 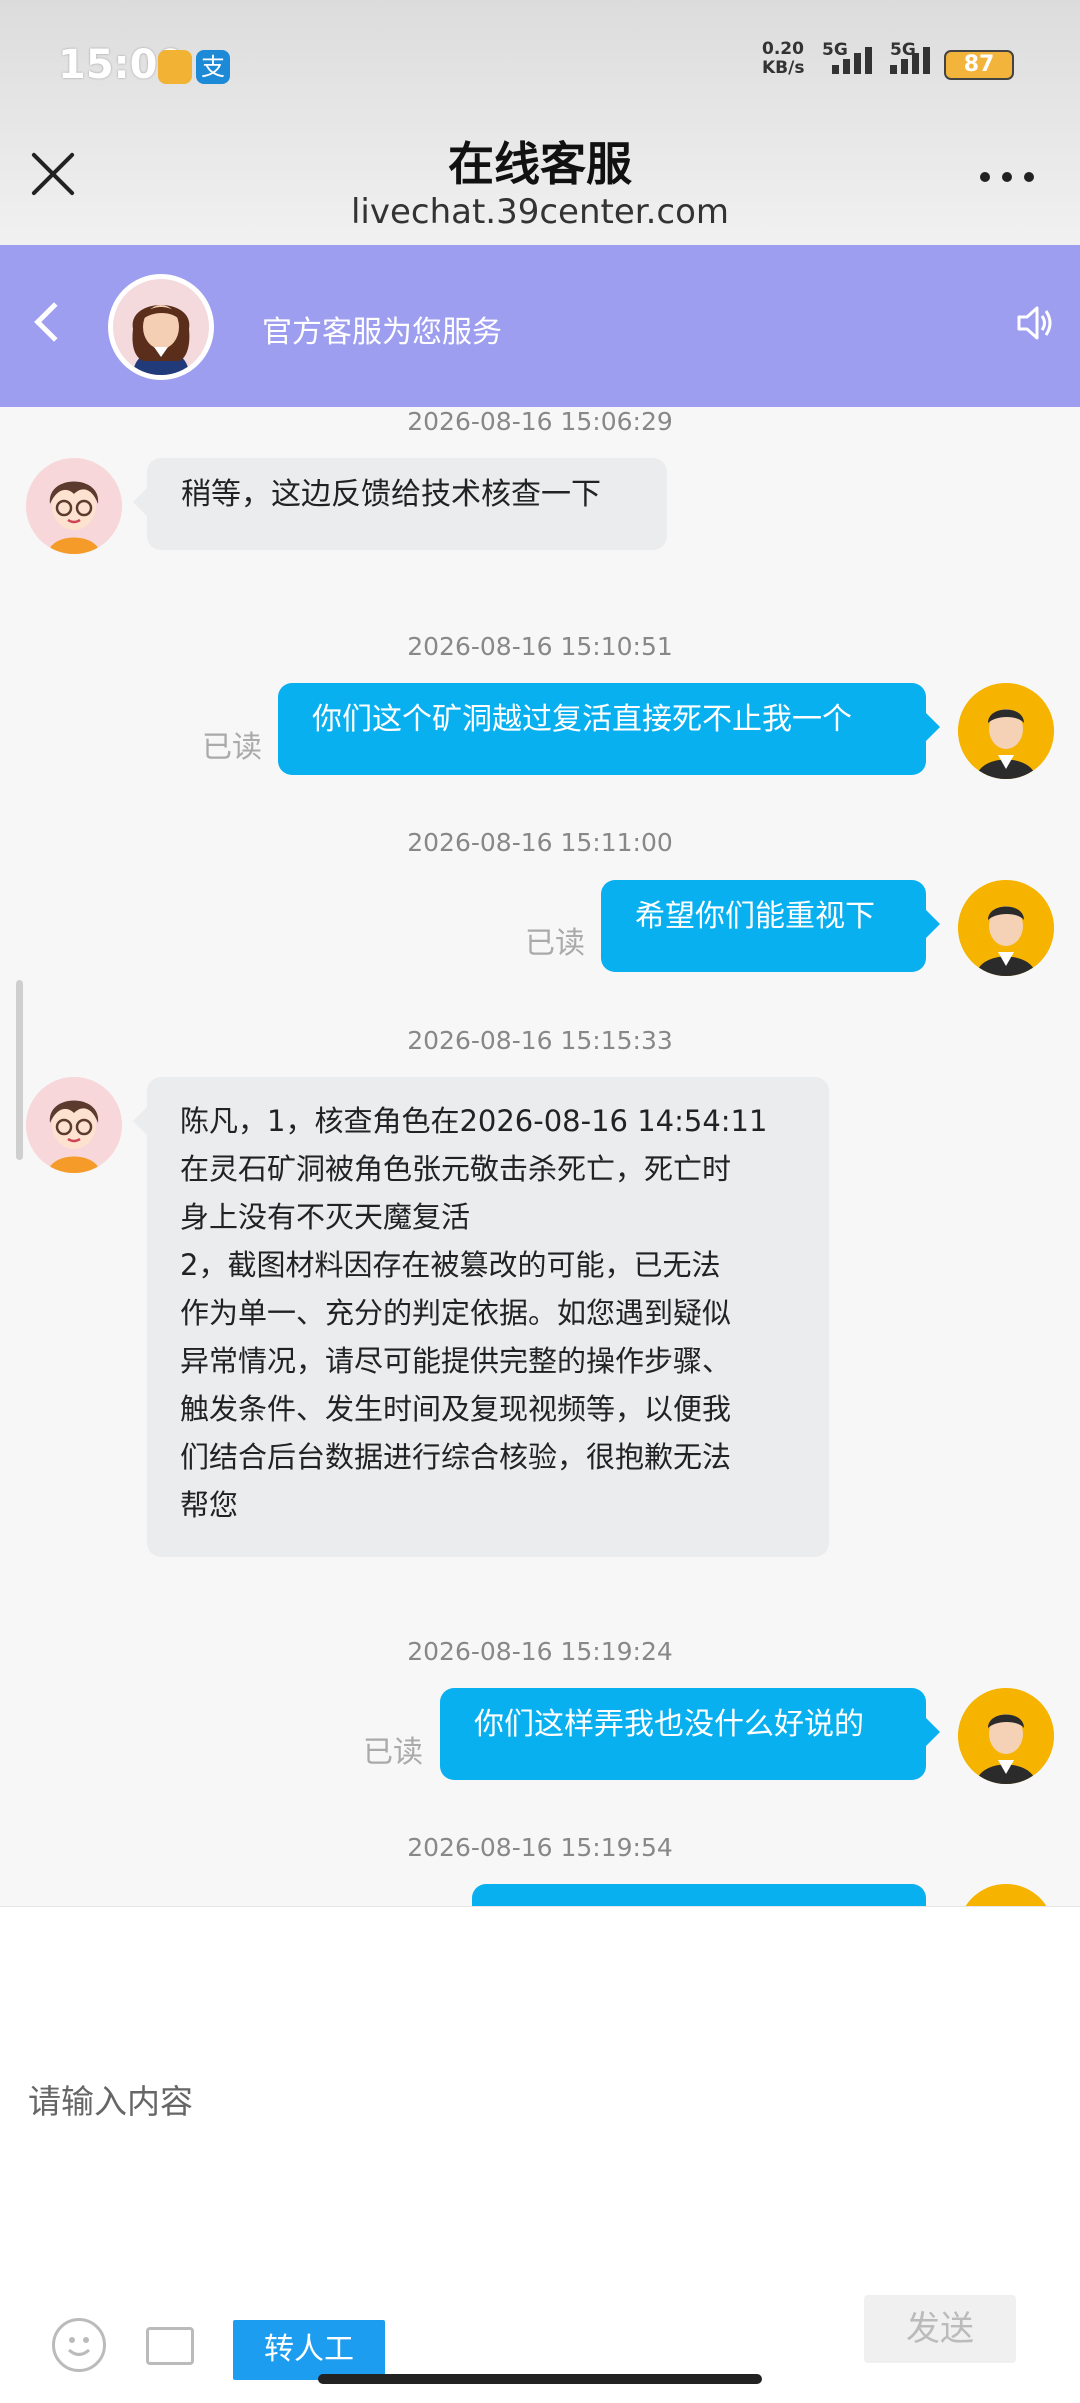 What do you see at coordinates (540, 1651) in the screenshot?
I see `message-timestamp: 2026-08-16 15:19:24` at bounding box center [540, 1651].